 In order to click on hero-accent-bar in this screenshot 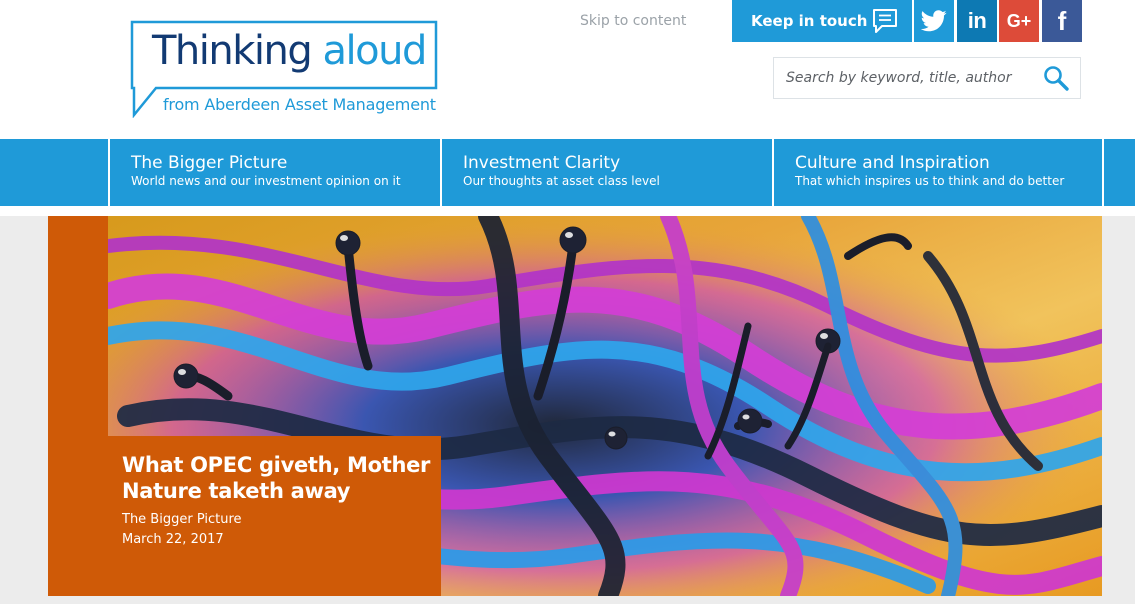, I will do `click(78, 406)`.